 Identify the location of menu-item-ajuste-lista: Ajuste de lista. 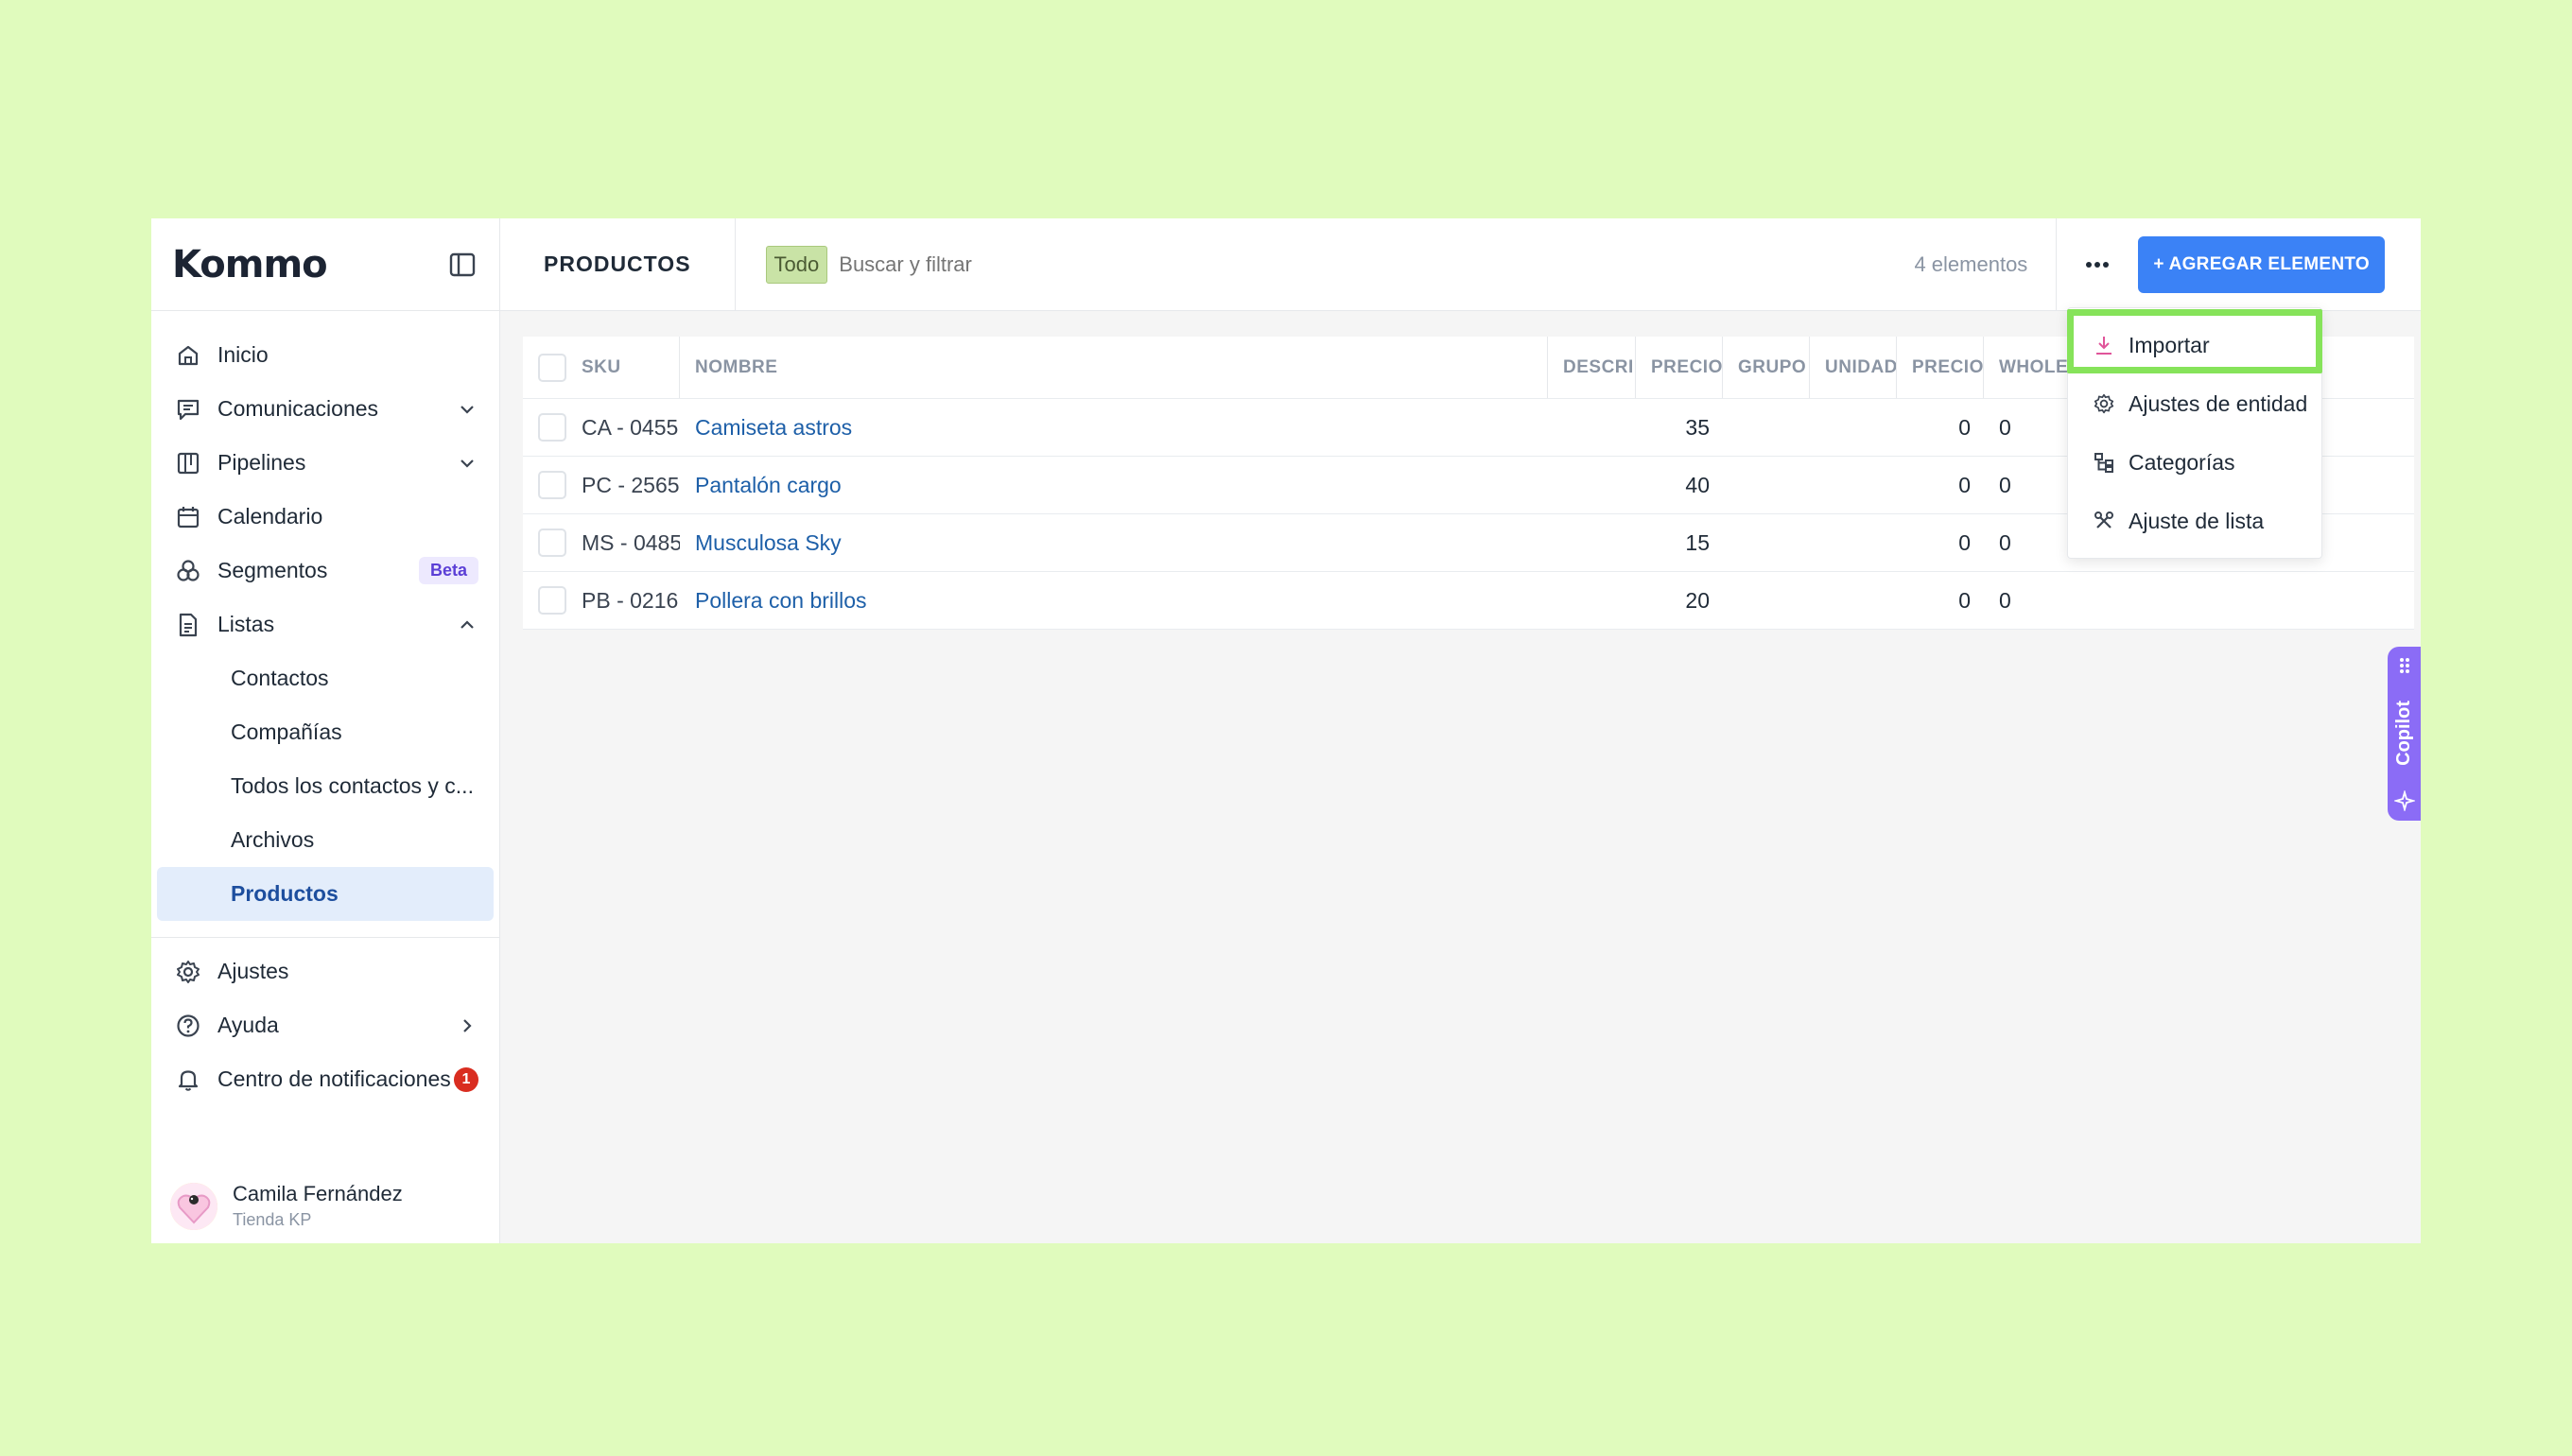
(2194, 521).